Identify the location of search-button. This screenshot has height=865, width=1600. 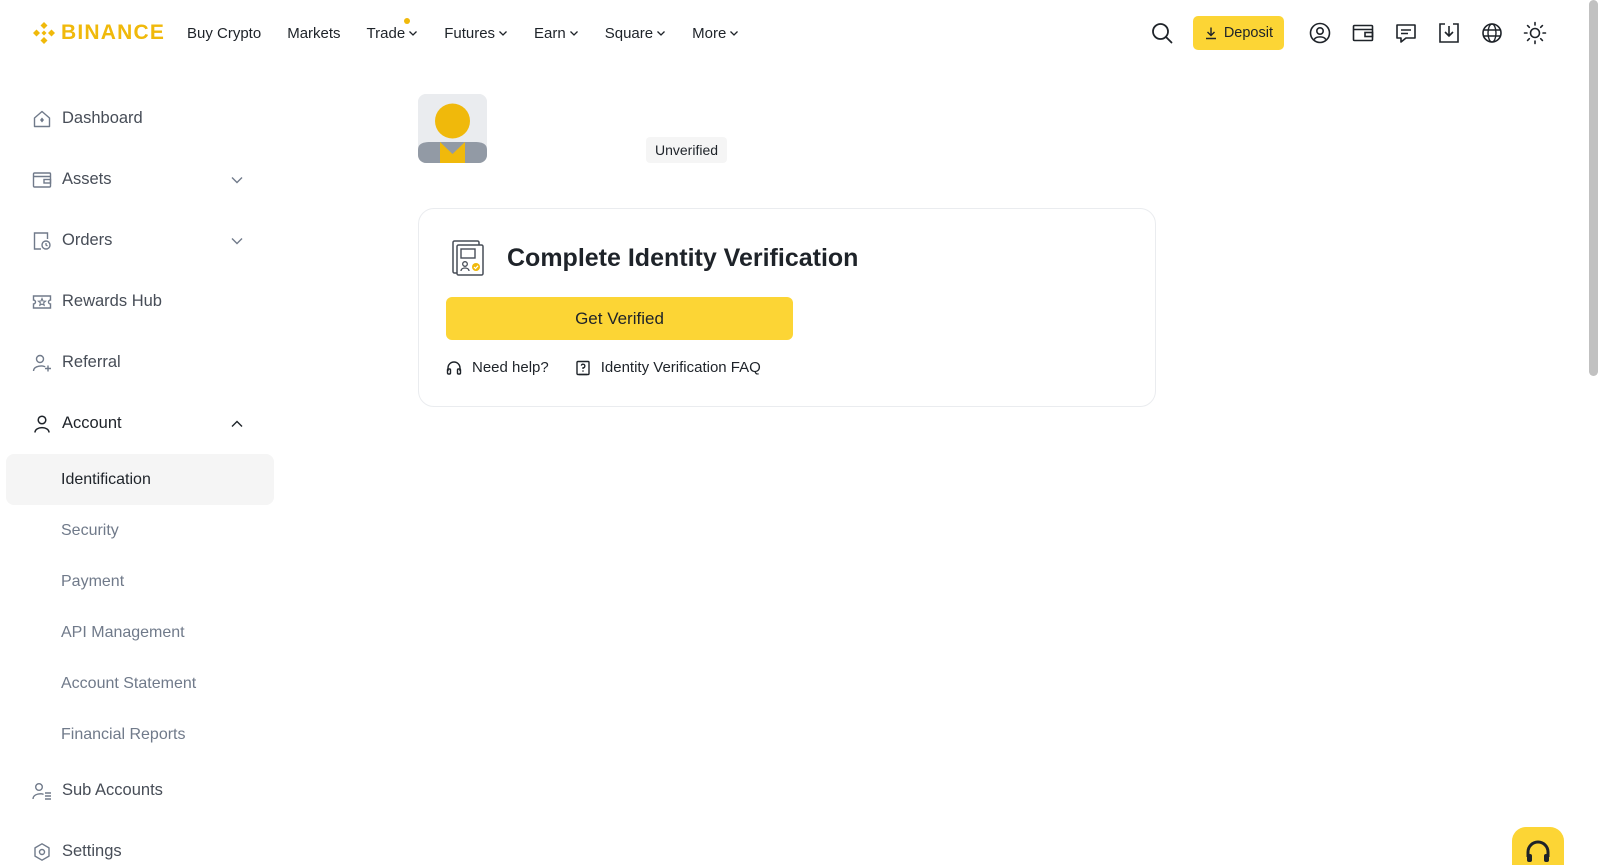
(1162, 33).